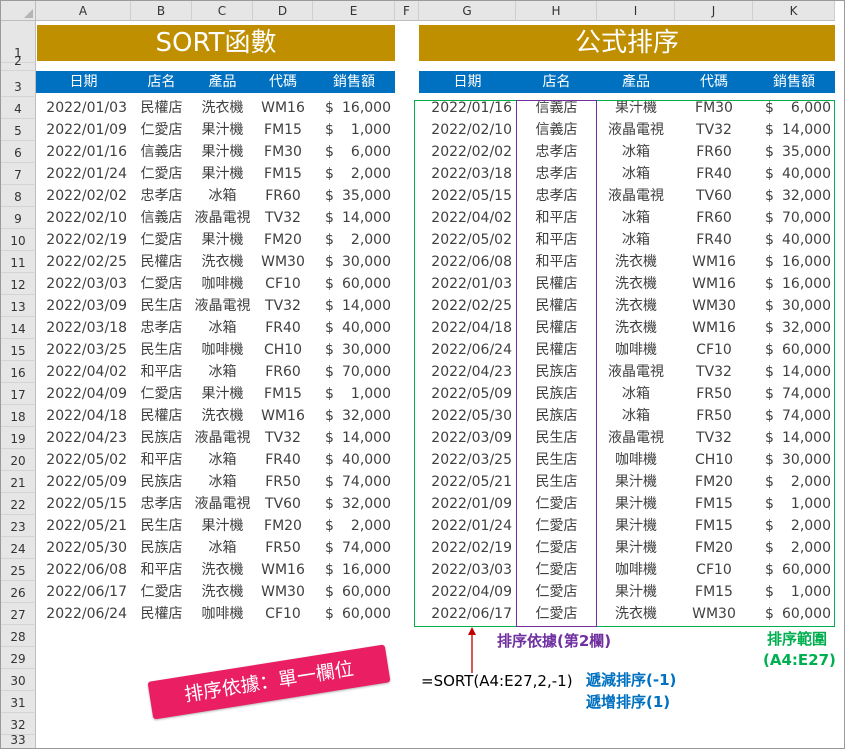 The height and width of the screenshot is (749, 845). Describe the element at coordinates (83, 438) in the screenshot. I see `cell-date: 2022/04/23` at that location.